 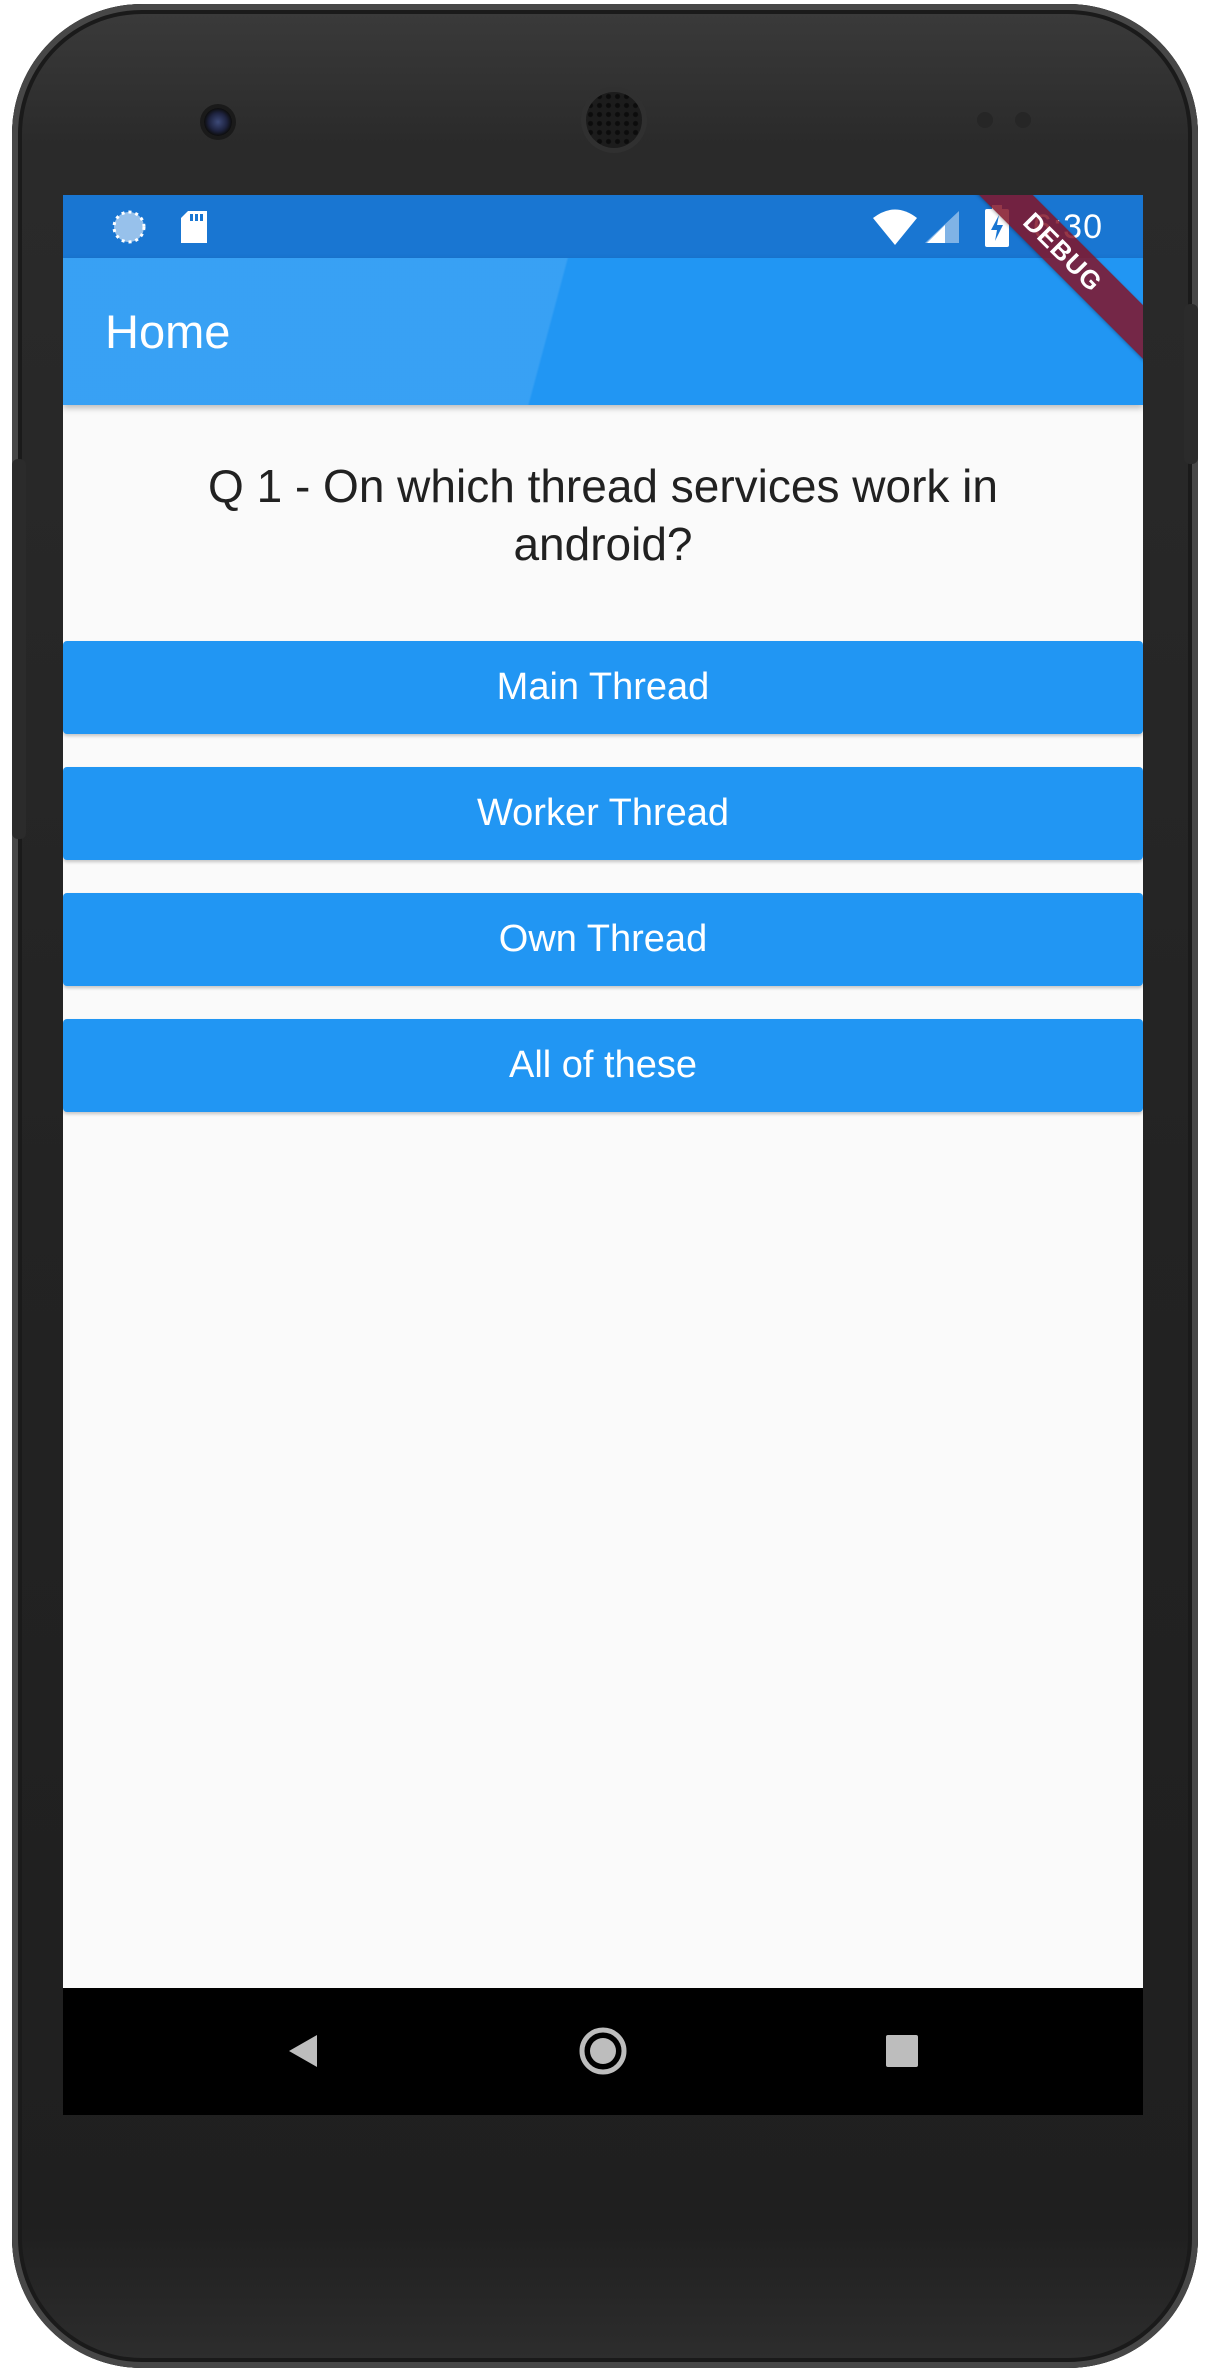 I want to click on proximity-sensor, so click(x=985, y=120).